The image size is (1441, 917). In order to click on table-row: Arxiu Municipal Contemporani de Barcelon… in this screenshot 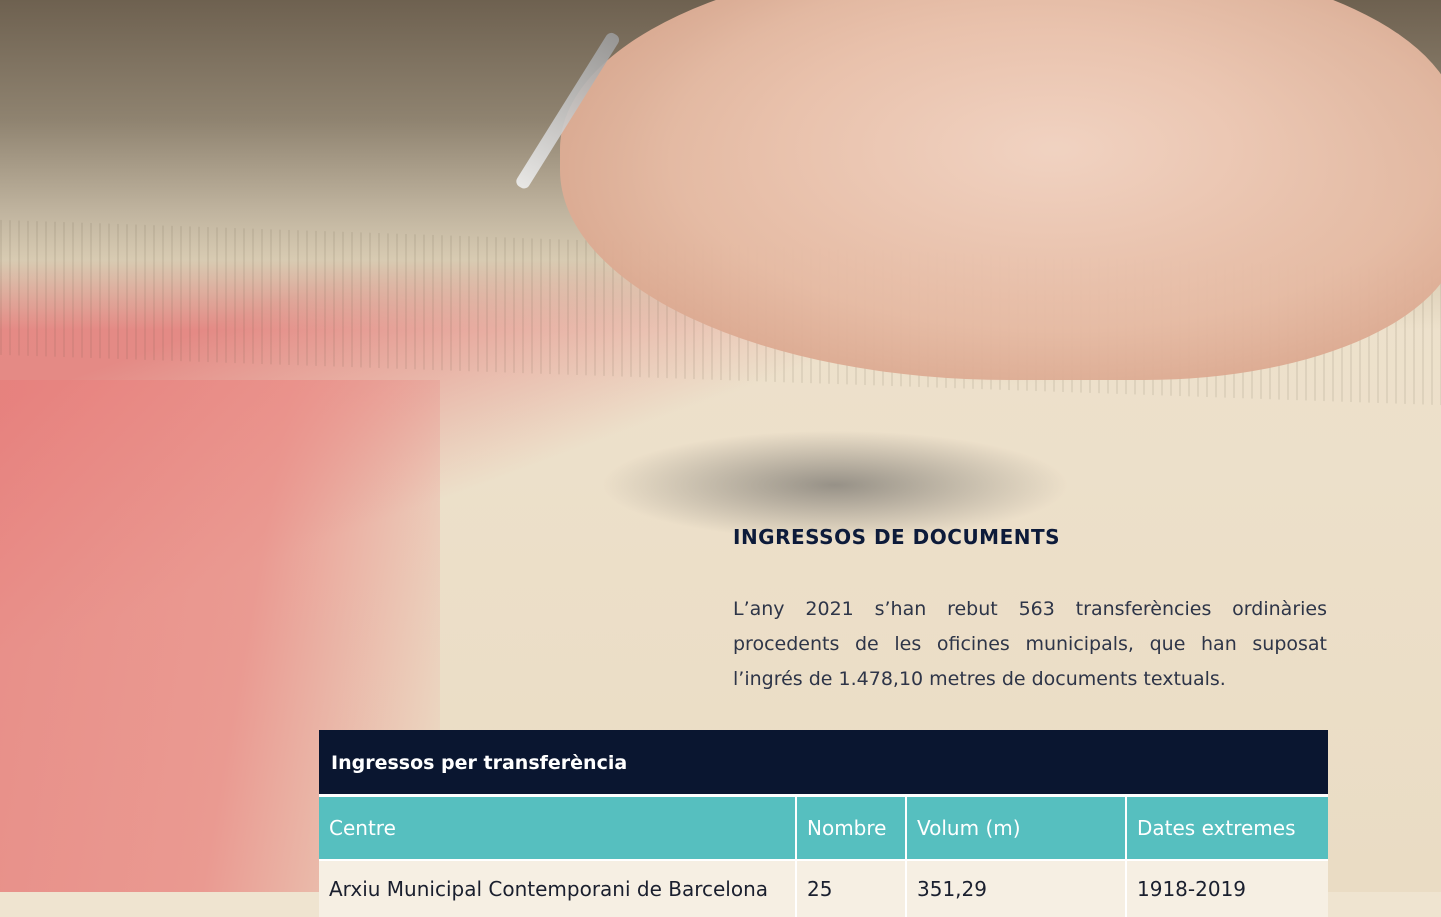, I will do `click(823, 888)`.